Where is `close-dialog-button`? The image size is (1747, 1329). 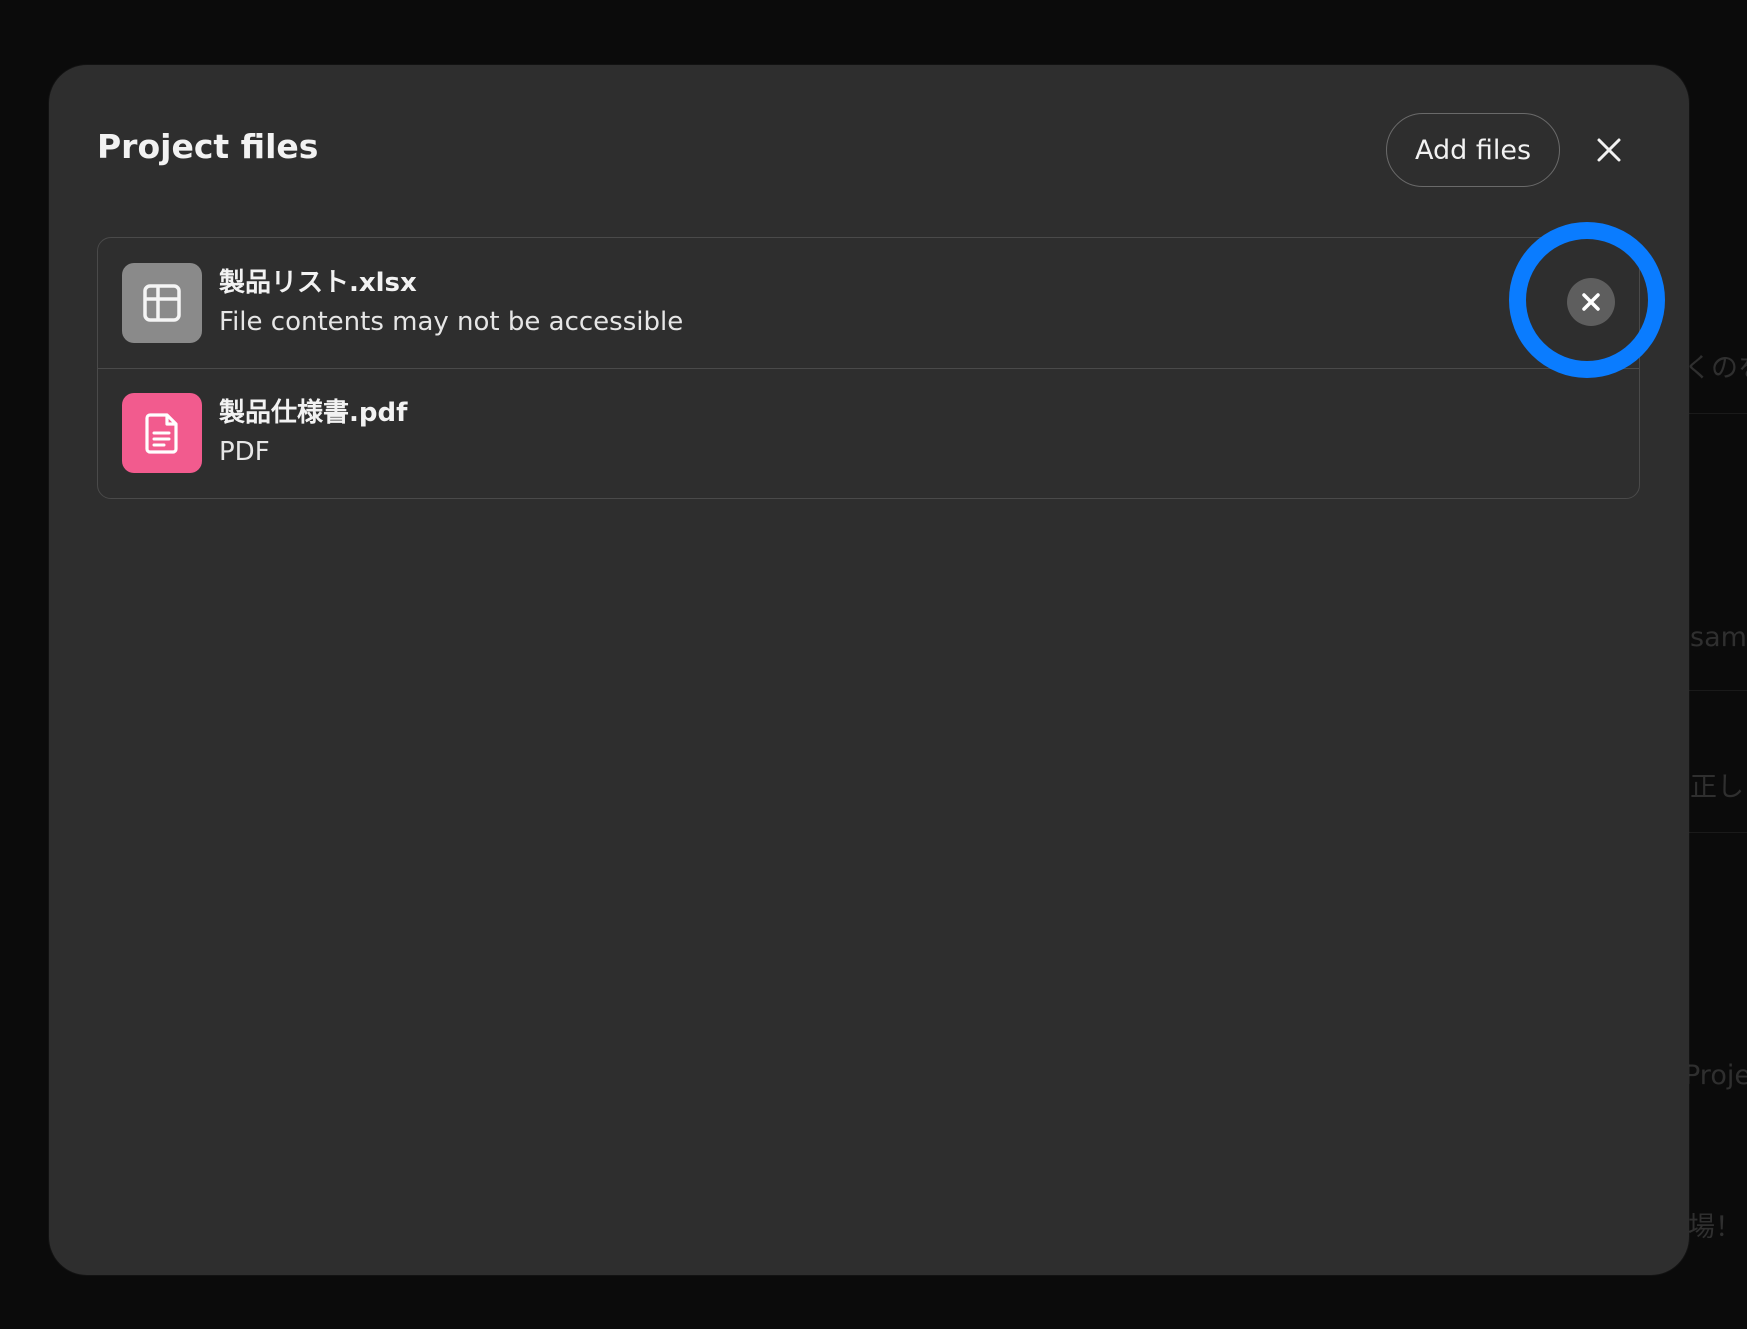
close-dialog-button is located at coordinates (1609, 150).